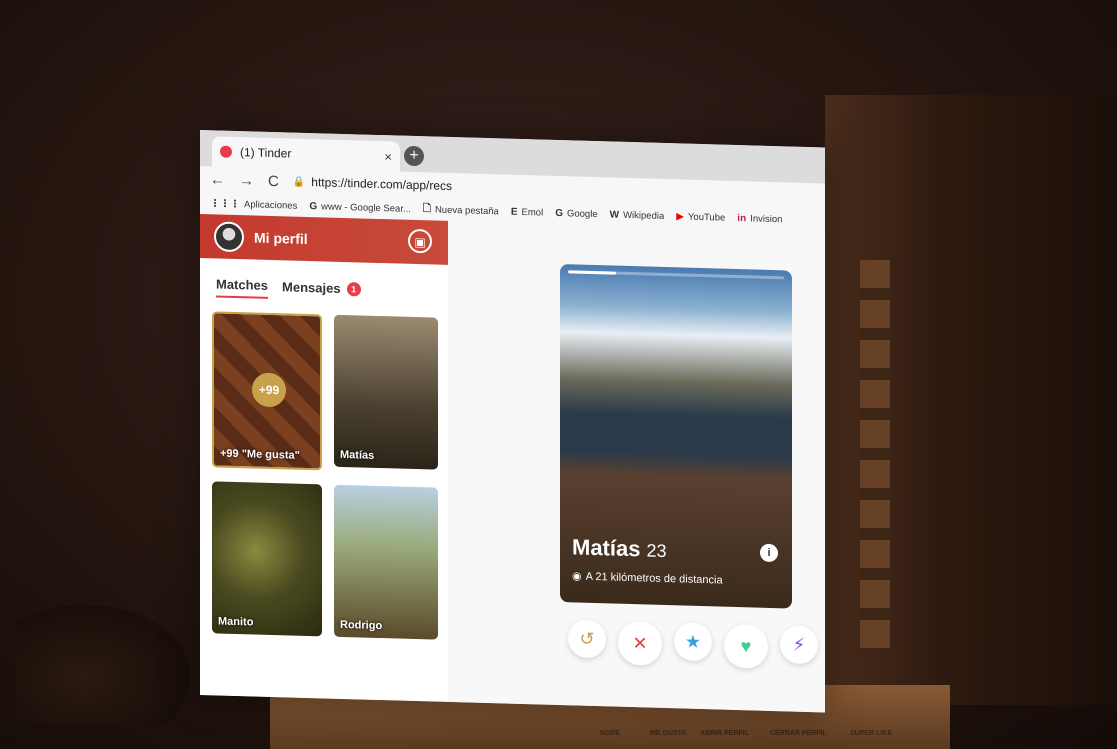  I want to click on likes-count: +99, so click(269, 390).